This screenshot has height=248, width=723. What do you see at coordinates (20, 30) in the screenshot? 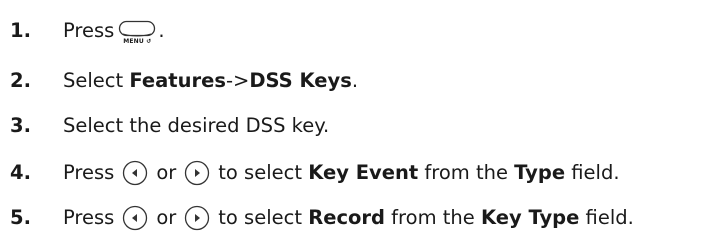
I see `step-number: 1.` at bounding box center [20, 30].